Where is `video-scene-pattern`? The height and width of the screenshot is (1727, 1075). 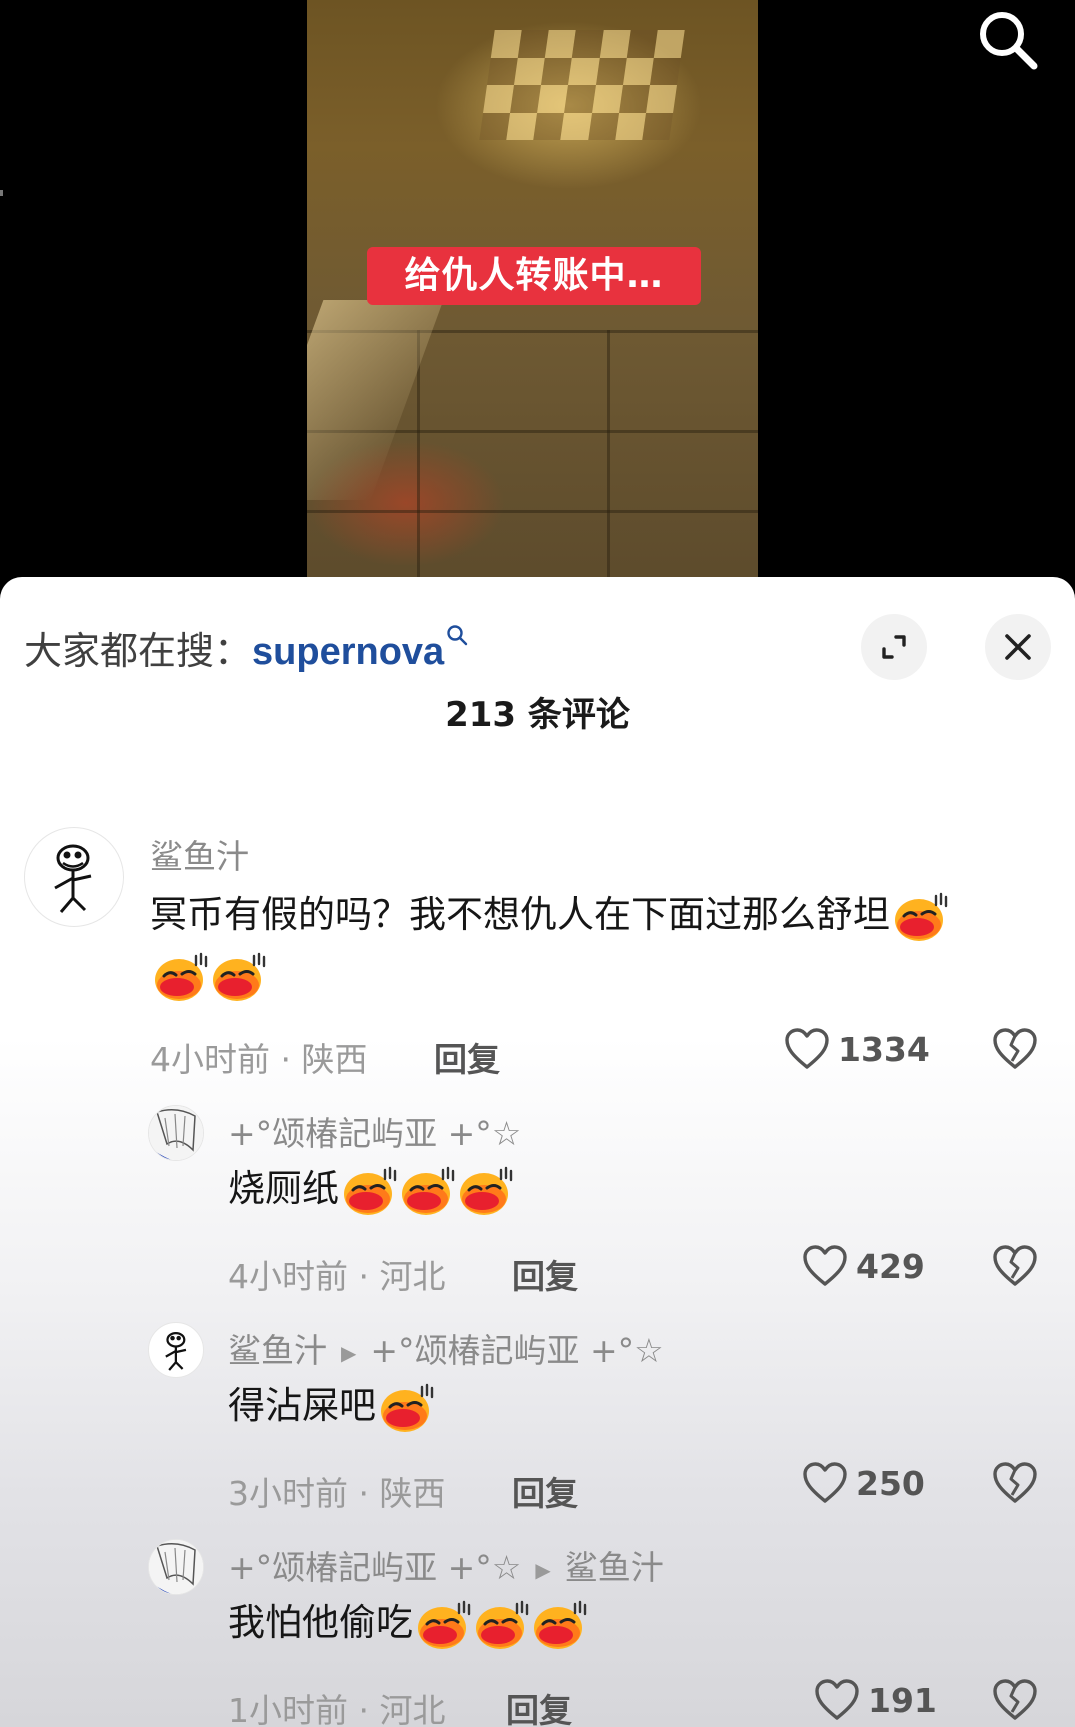 video-scene-pattern is located at coordinates (582, 85).